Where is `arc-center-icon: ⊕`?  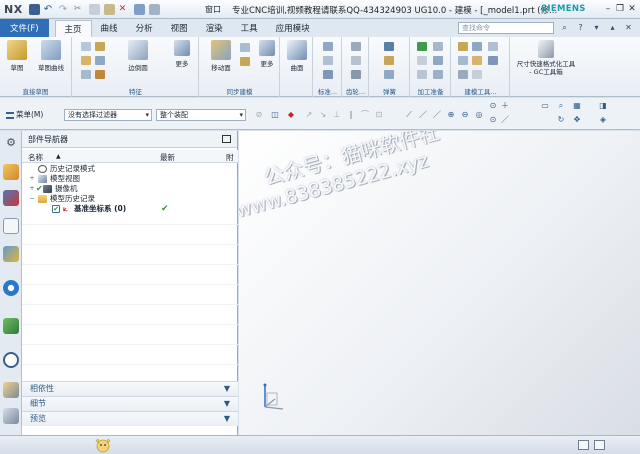
arc-center-icon: ⊕ is located at coordinates (451, 115).